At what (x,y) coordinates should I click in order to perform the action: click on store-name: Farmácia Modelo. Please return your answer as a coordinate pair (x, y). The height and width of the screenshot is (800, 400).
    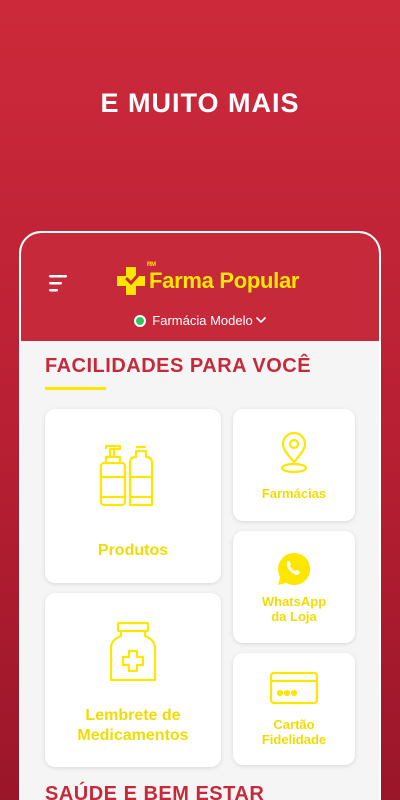
    Looking at the image, I should click on (202, 320).